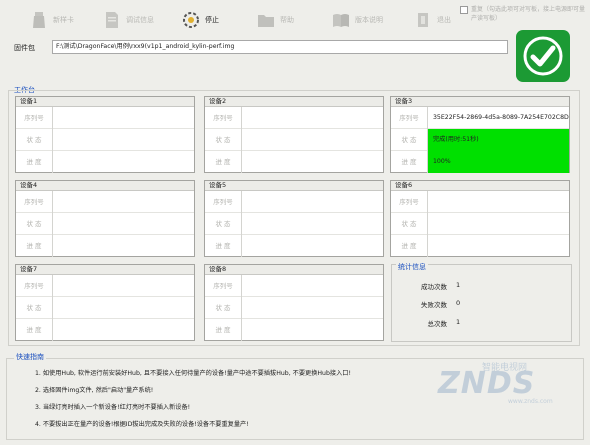  I want to click on stop-button: 停止, so click(200, 20).